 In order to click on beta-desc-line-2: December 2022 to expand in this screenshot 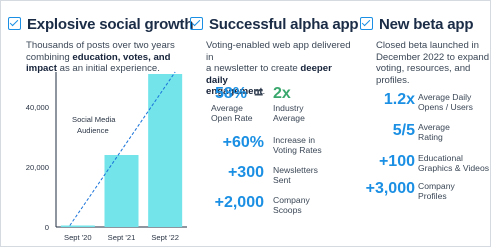, I will do `click(433, 57)`.